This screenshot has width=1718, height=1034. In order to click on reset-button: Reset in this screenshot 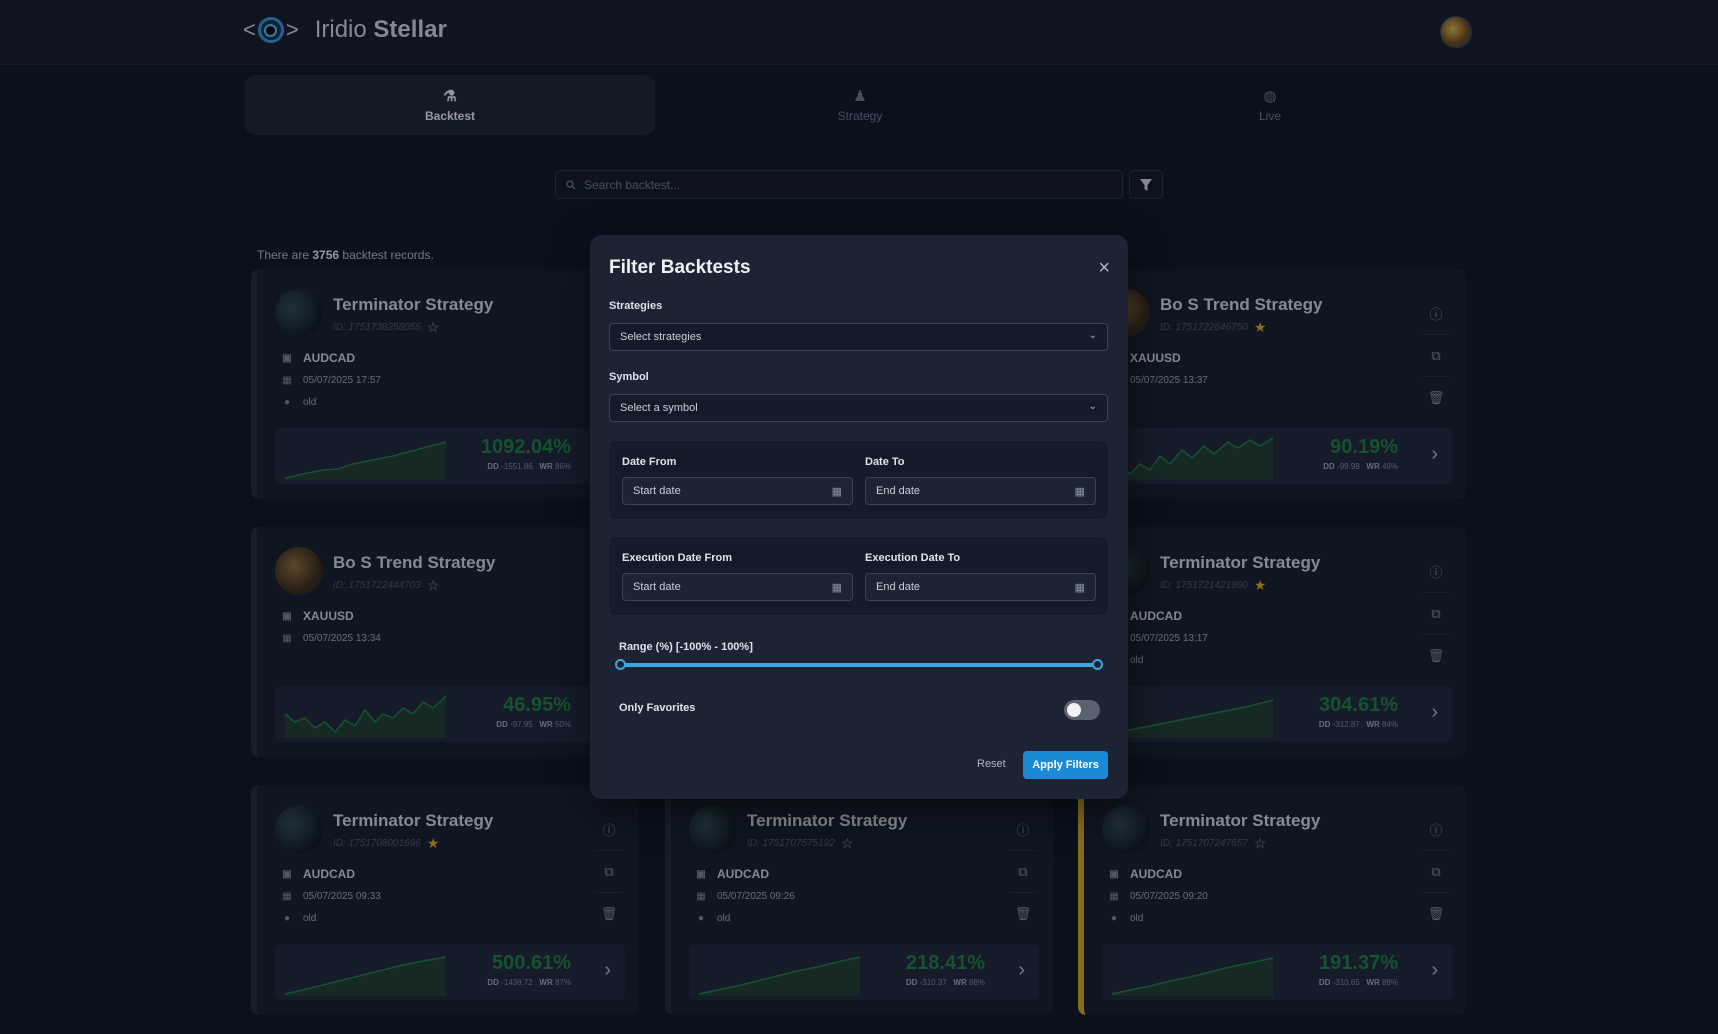, I will do `click(991, 764)`.